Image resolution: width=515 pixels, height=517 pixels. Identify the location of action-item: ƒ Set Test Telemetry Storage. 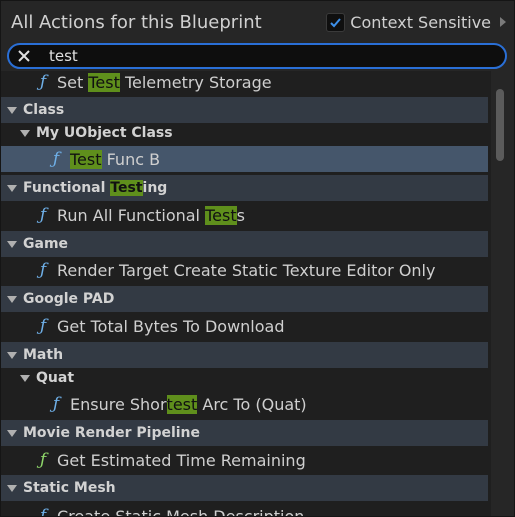
(244, 83).